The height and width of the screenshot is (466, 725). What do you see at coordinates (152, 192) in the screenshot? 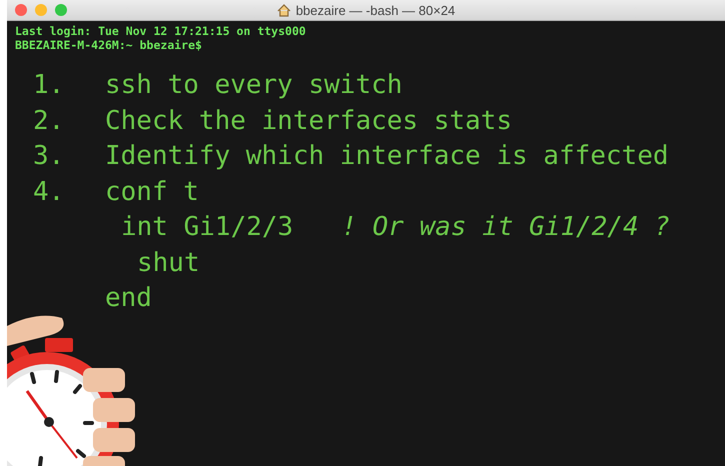
I see `step-text: conf t` at bounding box center [152, 192].